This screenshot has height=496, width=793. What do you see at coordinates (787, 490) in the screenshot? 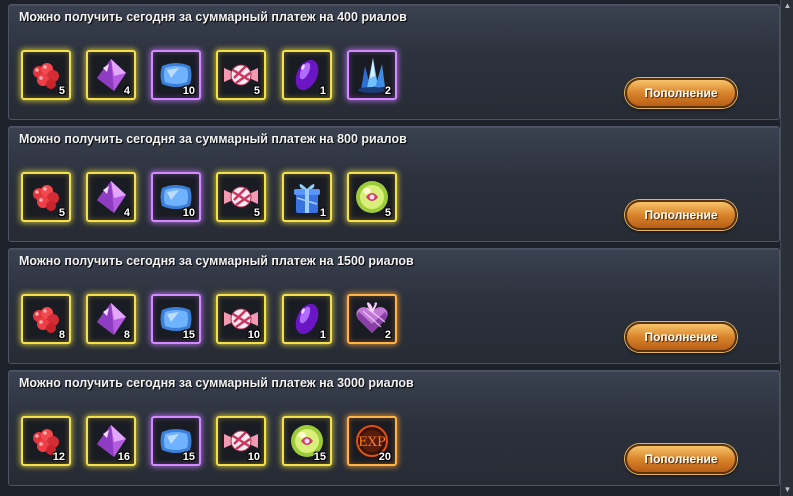
I see `scroll-down-arrow-icon: ▼` at bounding box center [787, 490].